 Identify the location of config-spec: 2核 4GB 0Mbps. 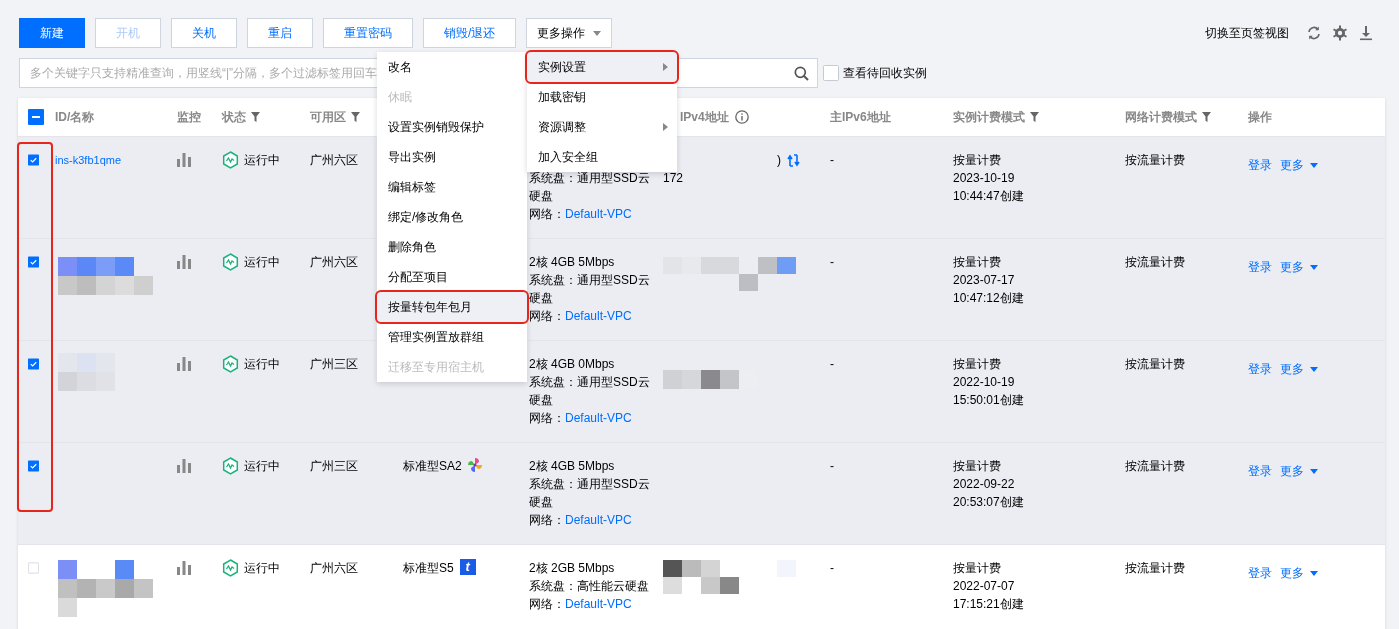
(572, 364).